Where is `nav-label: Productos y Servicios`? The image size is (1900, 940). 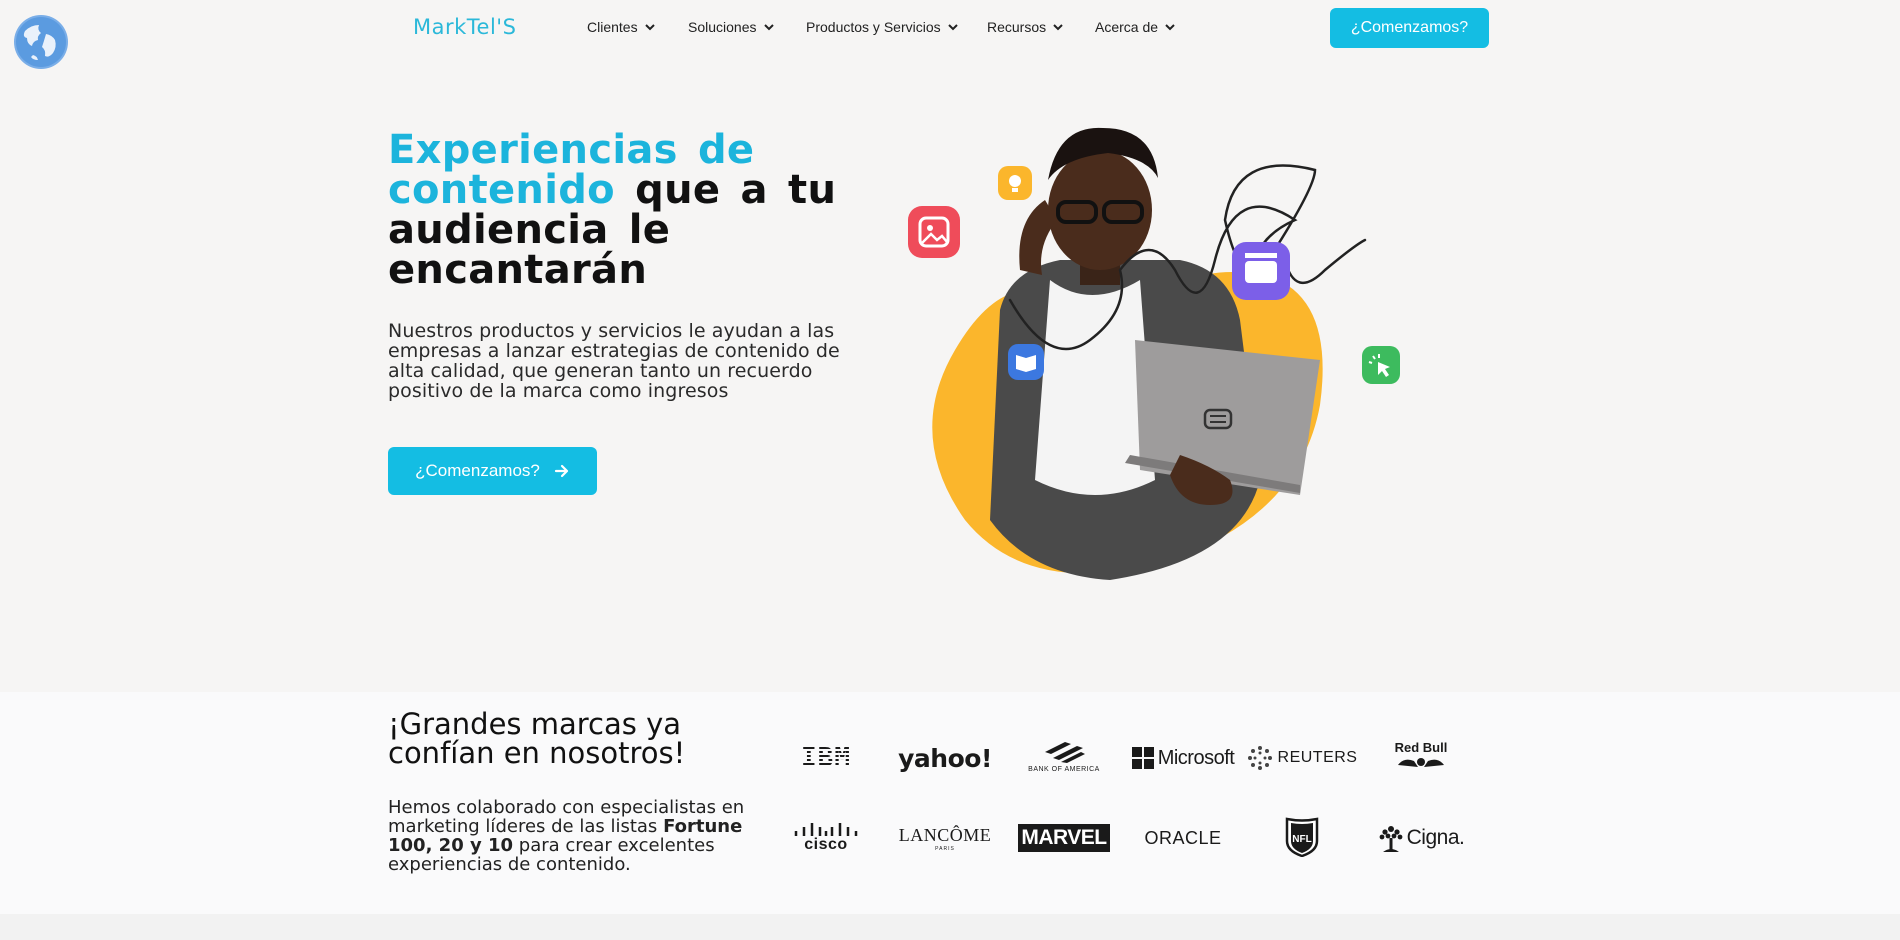
nav-label: Productos y Servicios is located at coordinates (873, 27).